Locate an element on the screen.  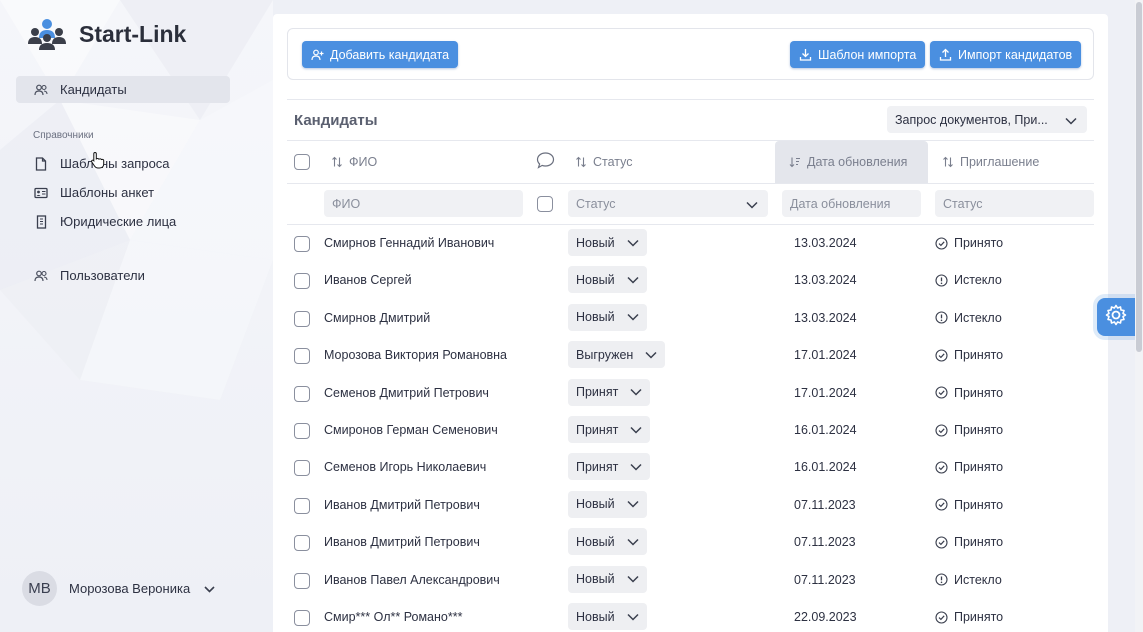
sidebar-item-legal-entities: Юридические лица is located at coordinates (123, 221).